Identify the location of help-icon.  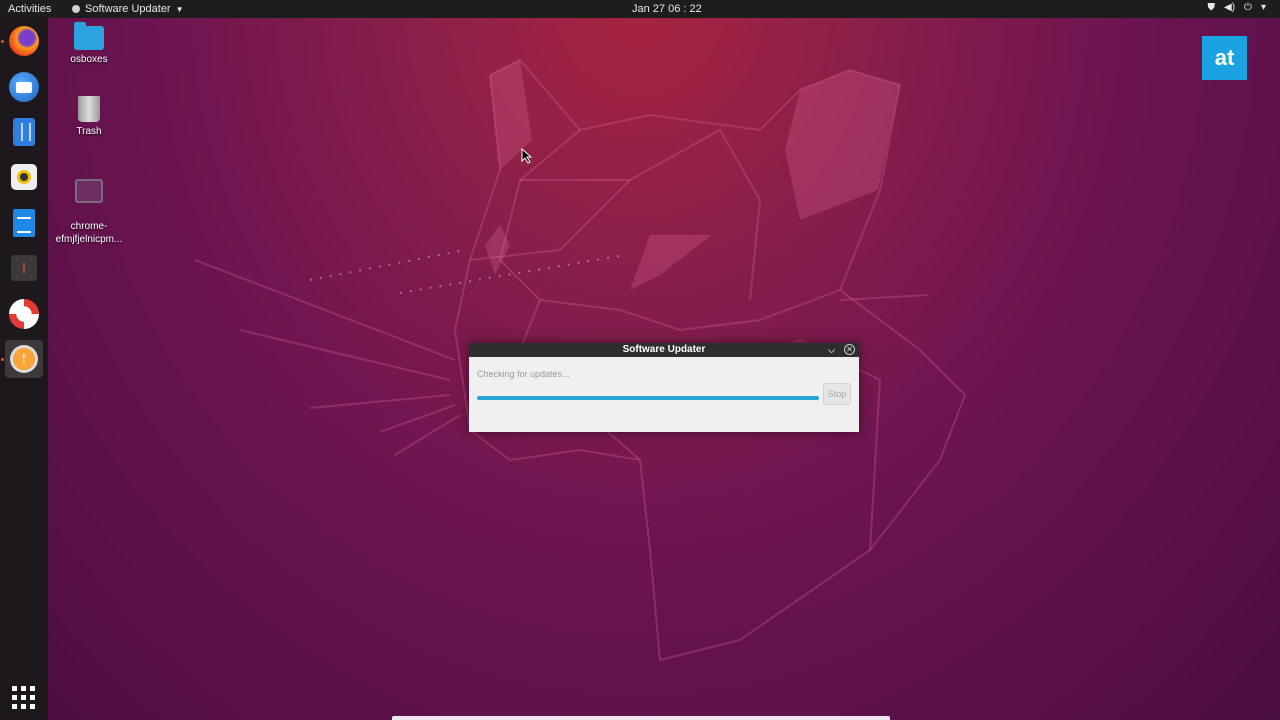
(24, 314).